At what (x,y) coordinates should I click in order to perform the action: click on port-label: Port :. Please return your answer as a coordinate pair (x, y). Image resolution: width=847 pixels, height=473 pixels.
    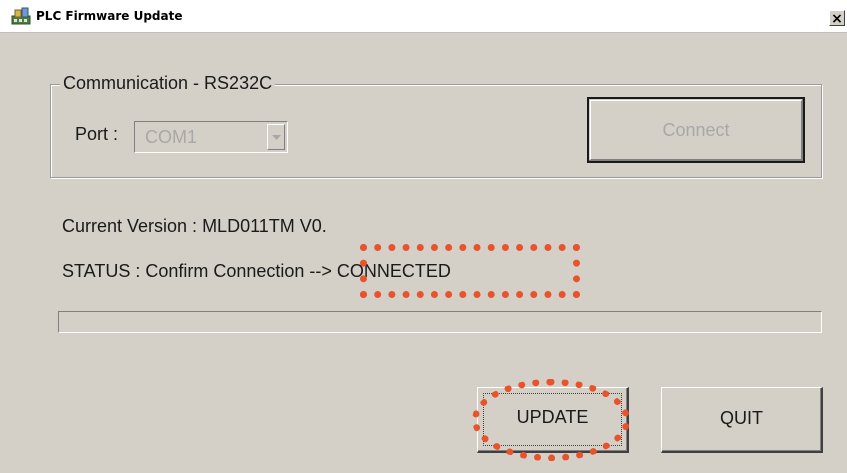
    Looking at the image, I should click on (97, 134).